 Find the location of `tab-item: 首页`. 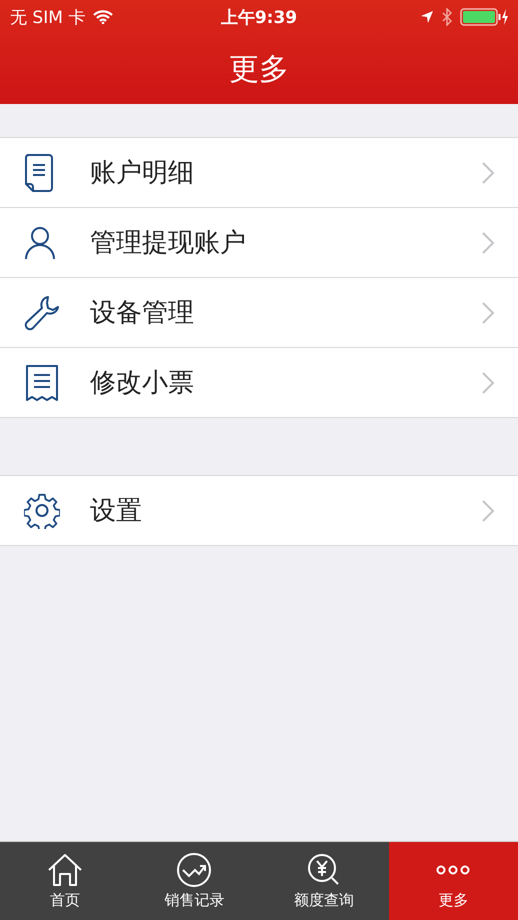

tab-item: 首页 is located at coordinates (65, 881).